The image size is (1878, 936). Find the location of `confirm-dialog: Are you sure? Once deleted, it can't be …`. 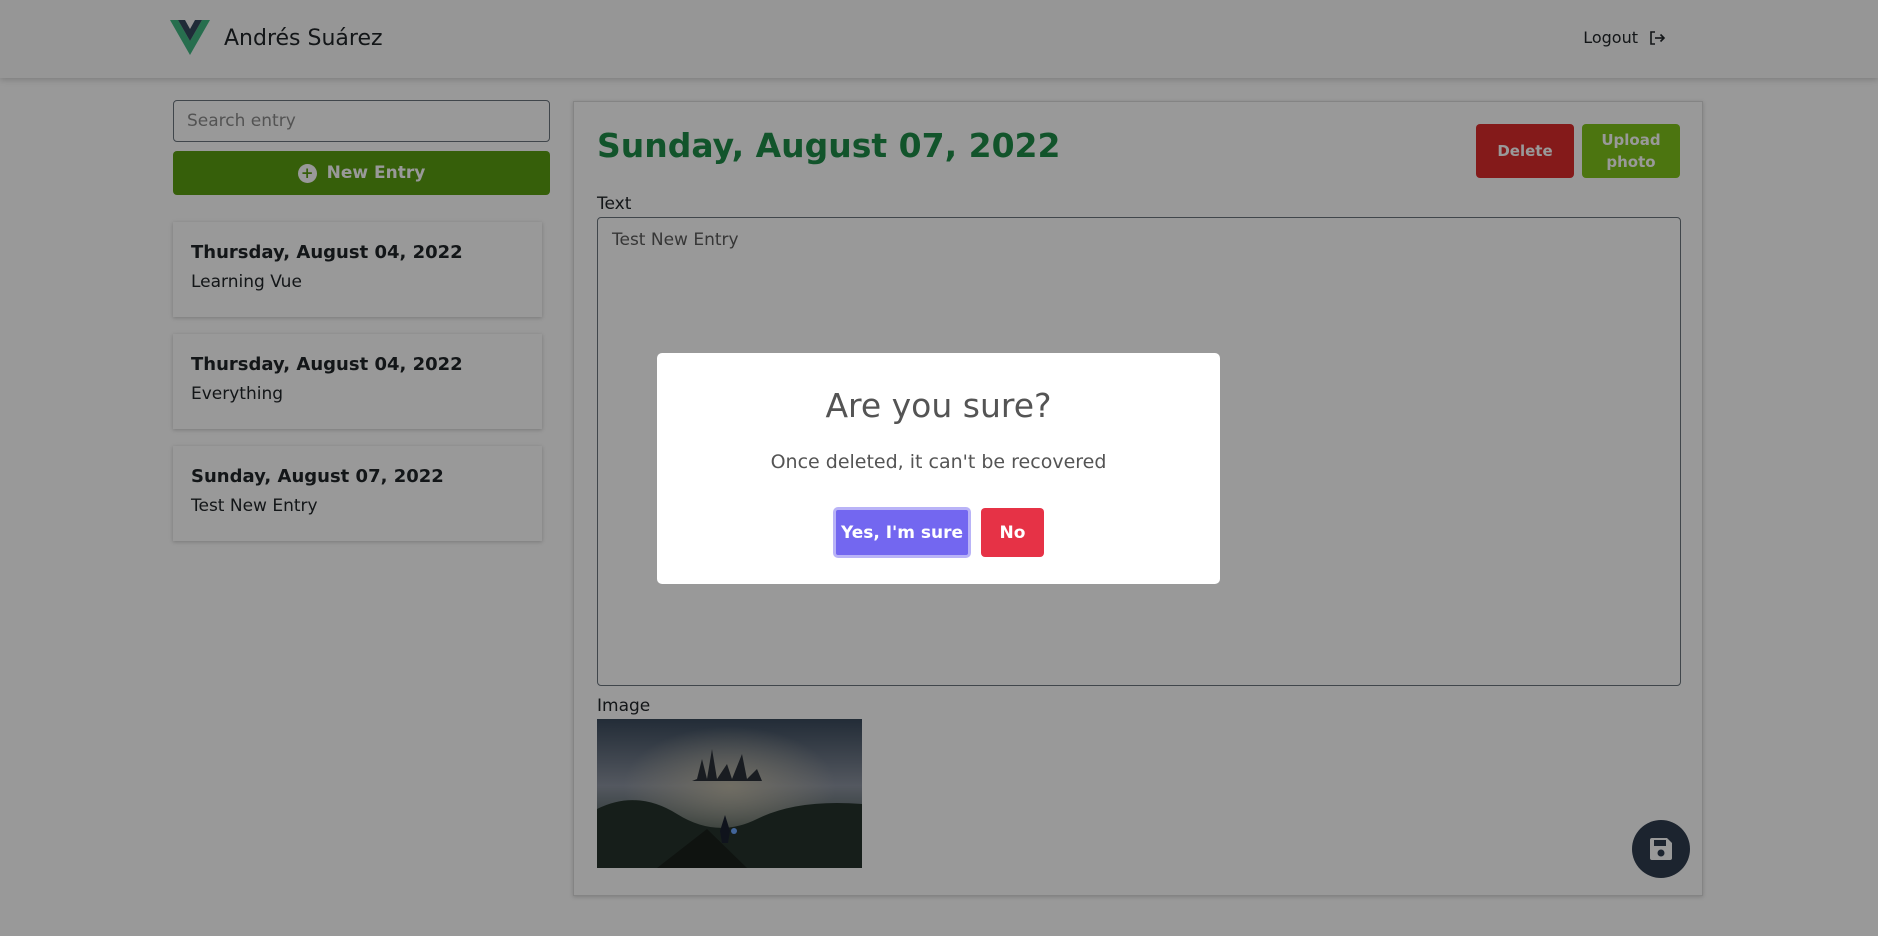

confirm-dialog: Are you sure? Once deleted, it can't be … is located at coordinates (938, 468).